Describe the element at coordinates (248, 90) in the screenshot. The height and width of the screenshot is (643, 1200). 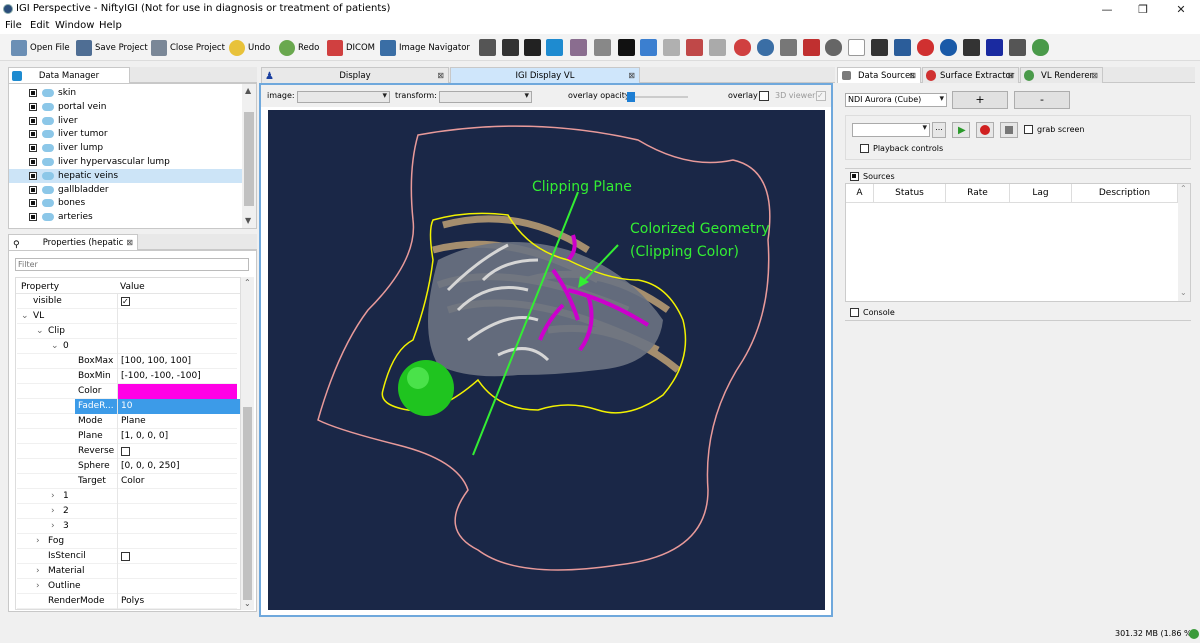
I see `scroll-up-arrow: ▲` at that location.